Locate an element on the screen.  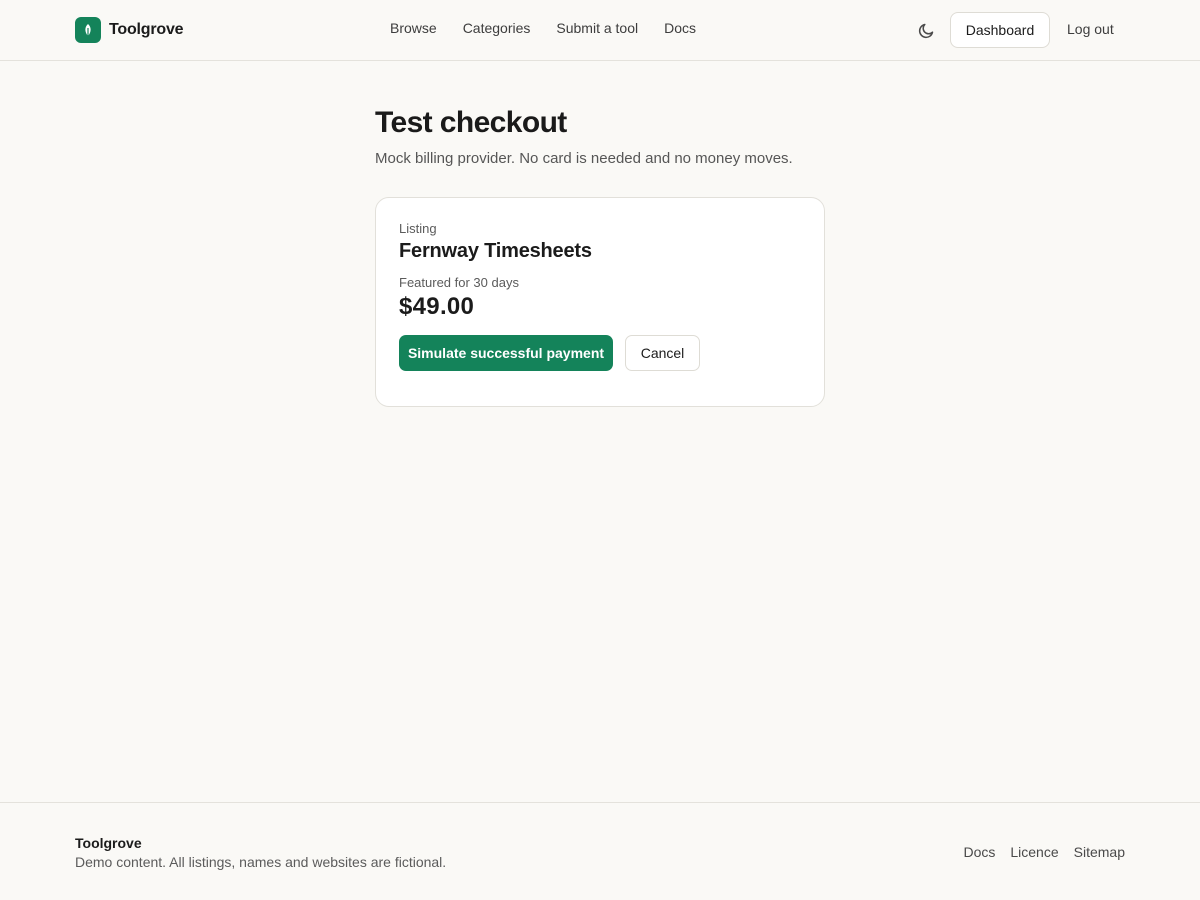
checkout-actions: Simulate successful payment Cancel is located at coordinates (600, 353).